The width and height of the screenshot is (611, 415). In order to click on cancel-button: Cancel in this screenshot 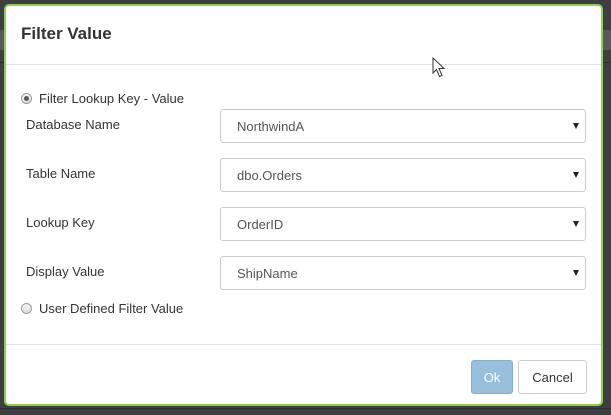, I will do `click(552, 377)`.